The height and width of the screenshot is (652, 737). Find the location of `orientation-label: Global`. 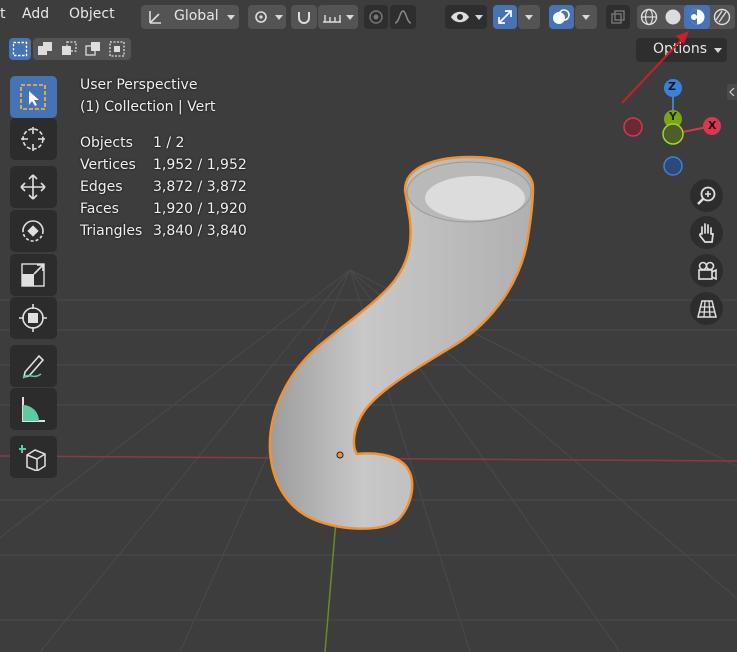

orientation-label: Global is located at coordinates (196, 16).